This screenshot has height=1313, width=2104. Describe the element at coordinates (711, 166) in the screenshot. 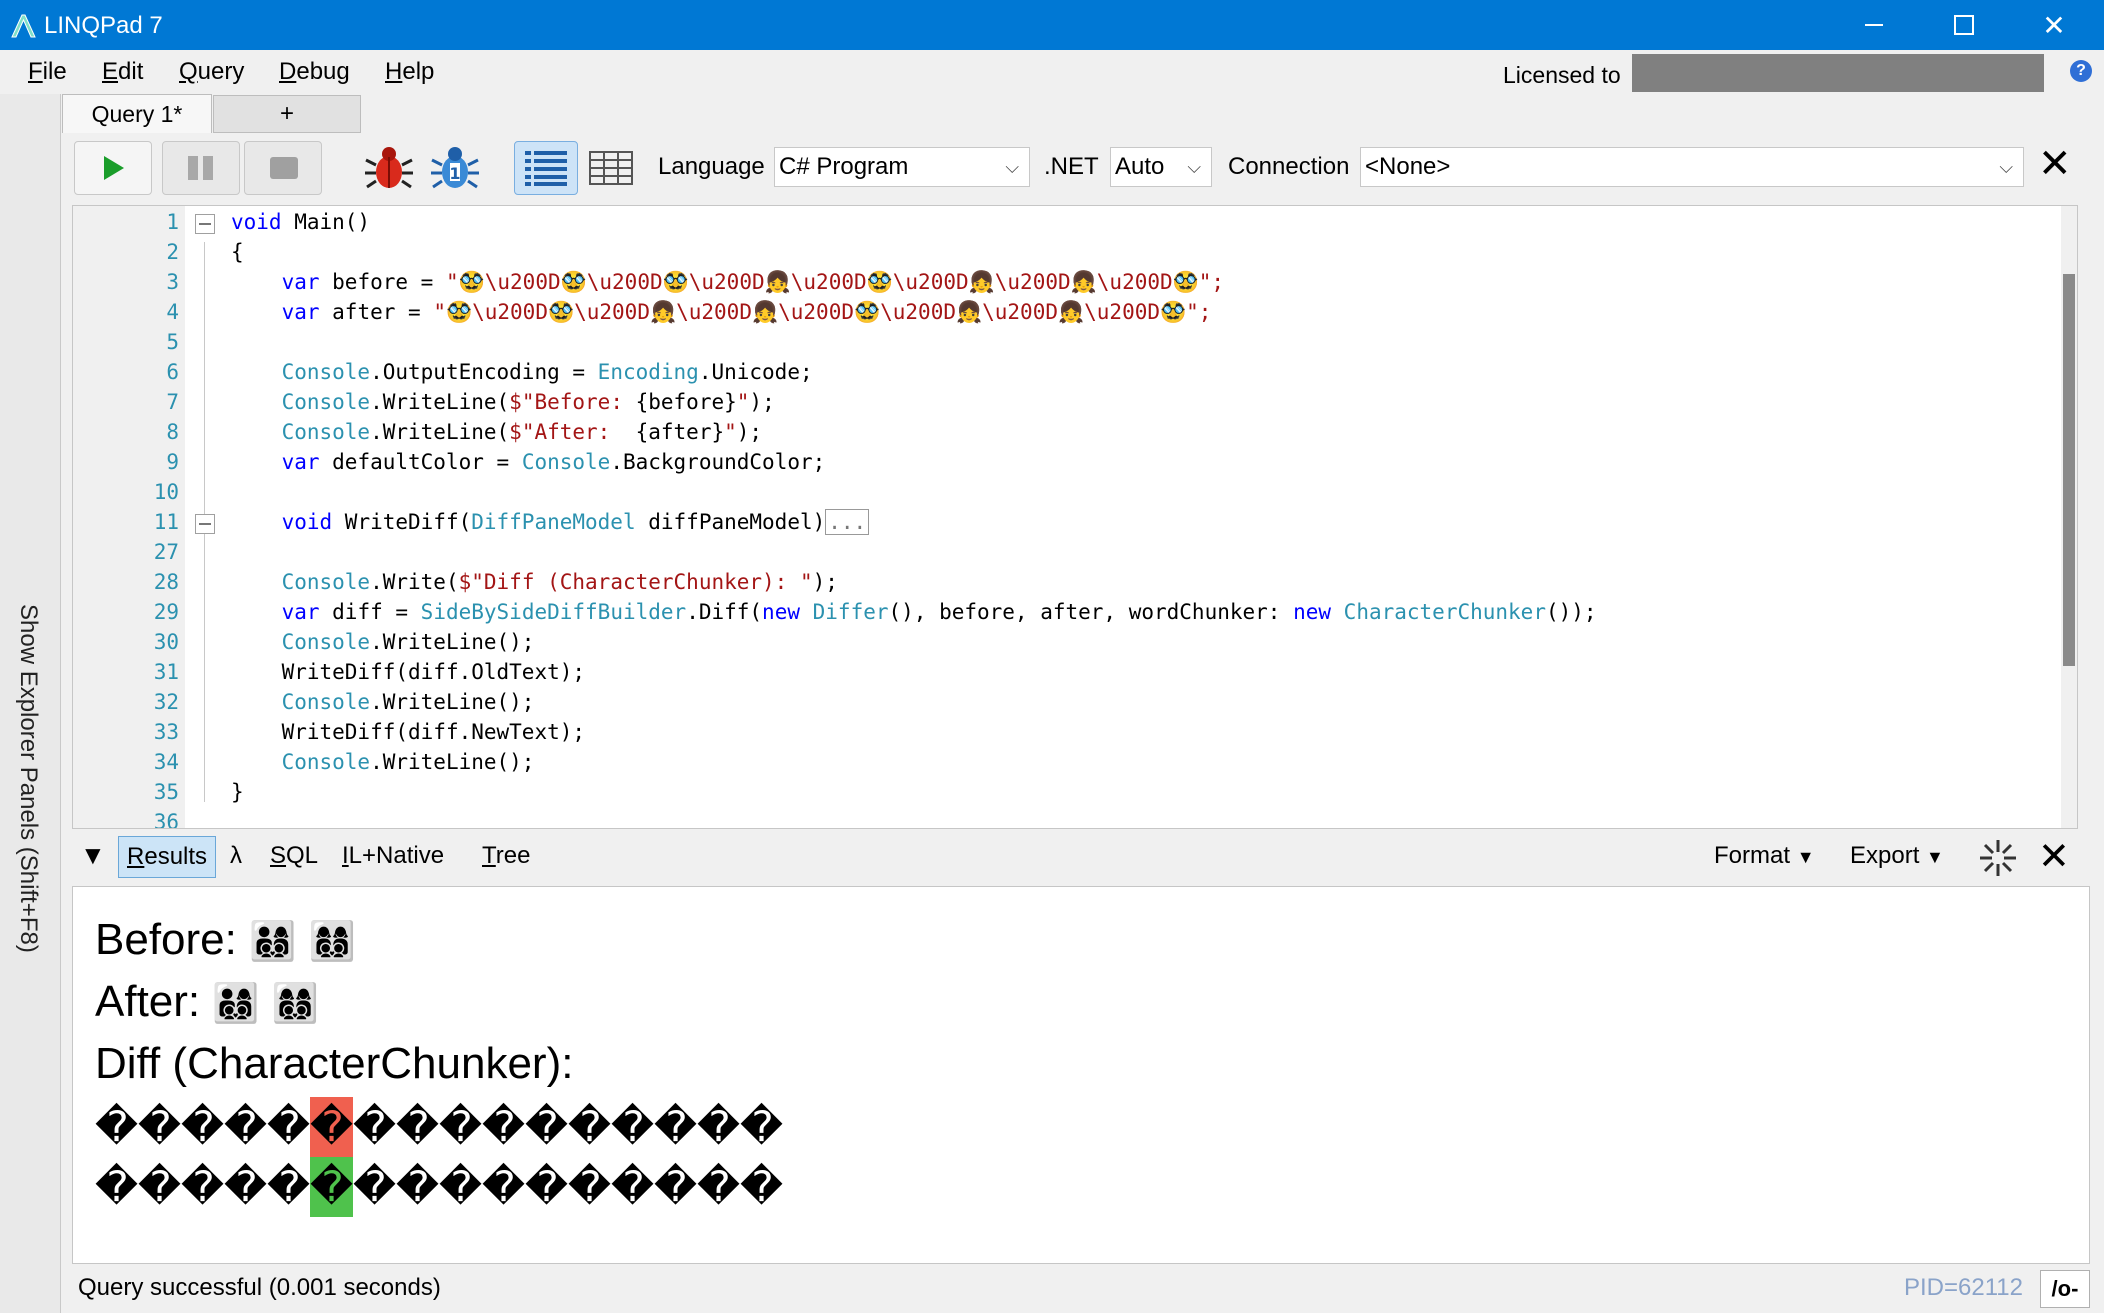

I see `language-label: Language` at that location.